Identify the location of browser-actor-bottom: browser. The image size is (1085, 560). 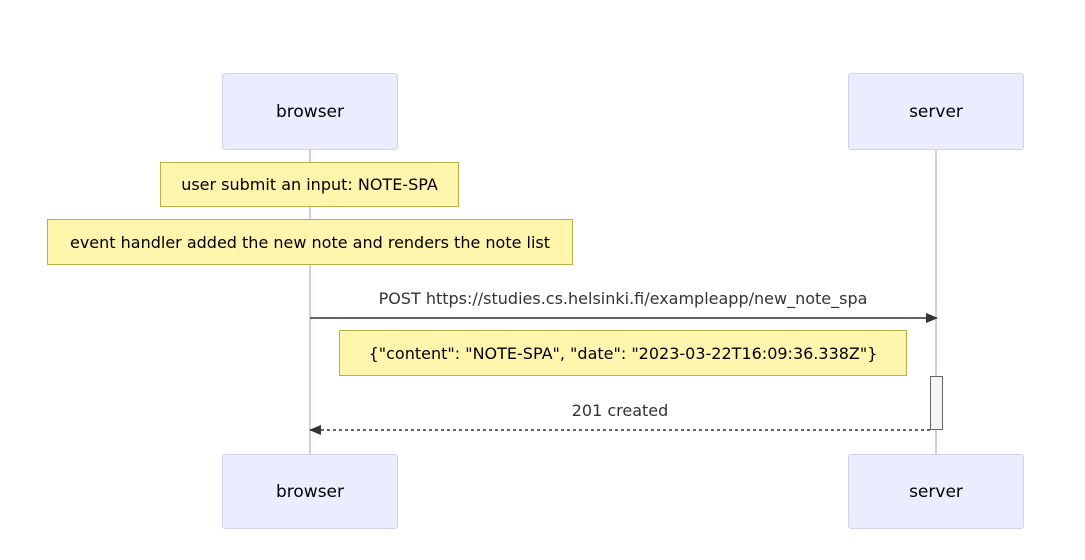
(310, 491).